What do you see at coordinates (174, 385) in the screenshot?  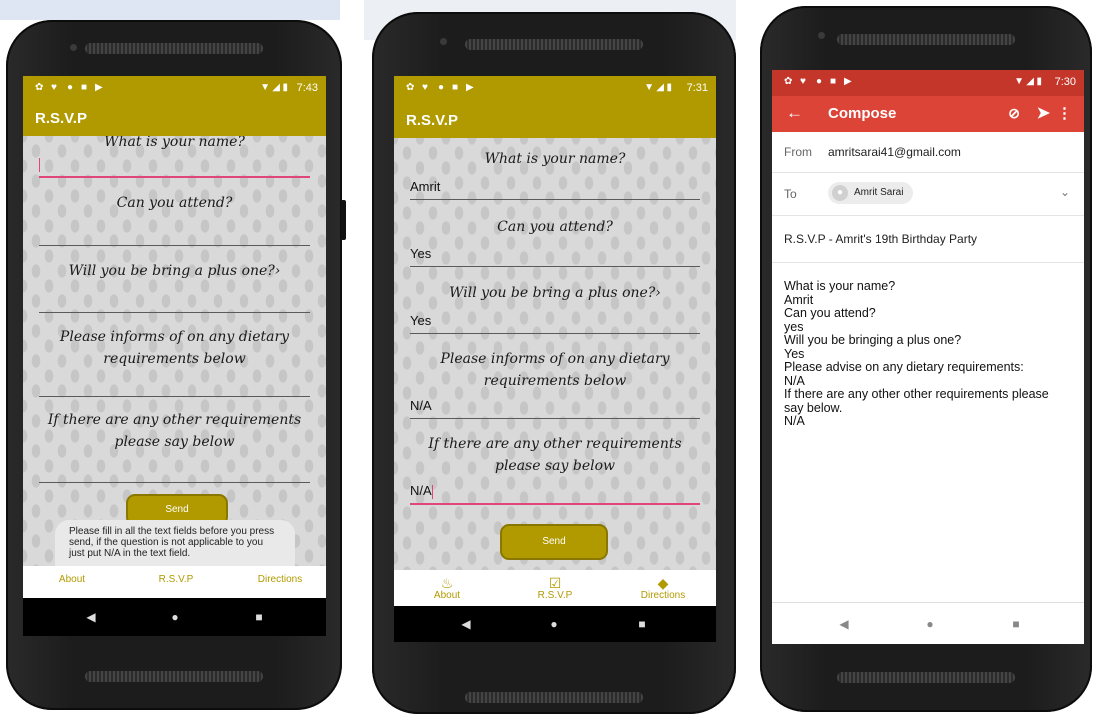 I see `dietary-input` at bounding box center [174, 385].